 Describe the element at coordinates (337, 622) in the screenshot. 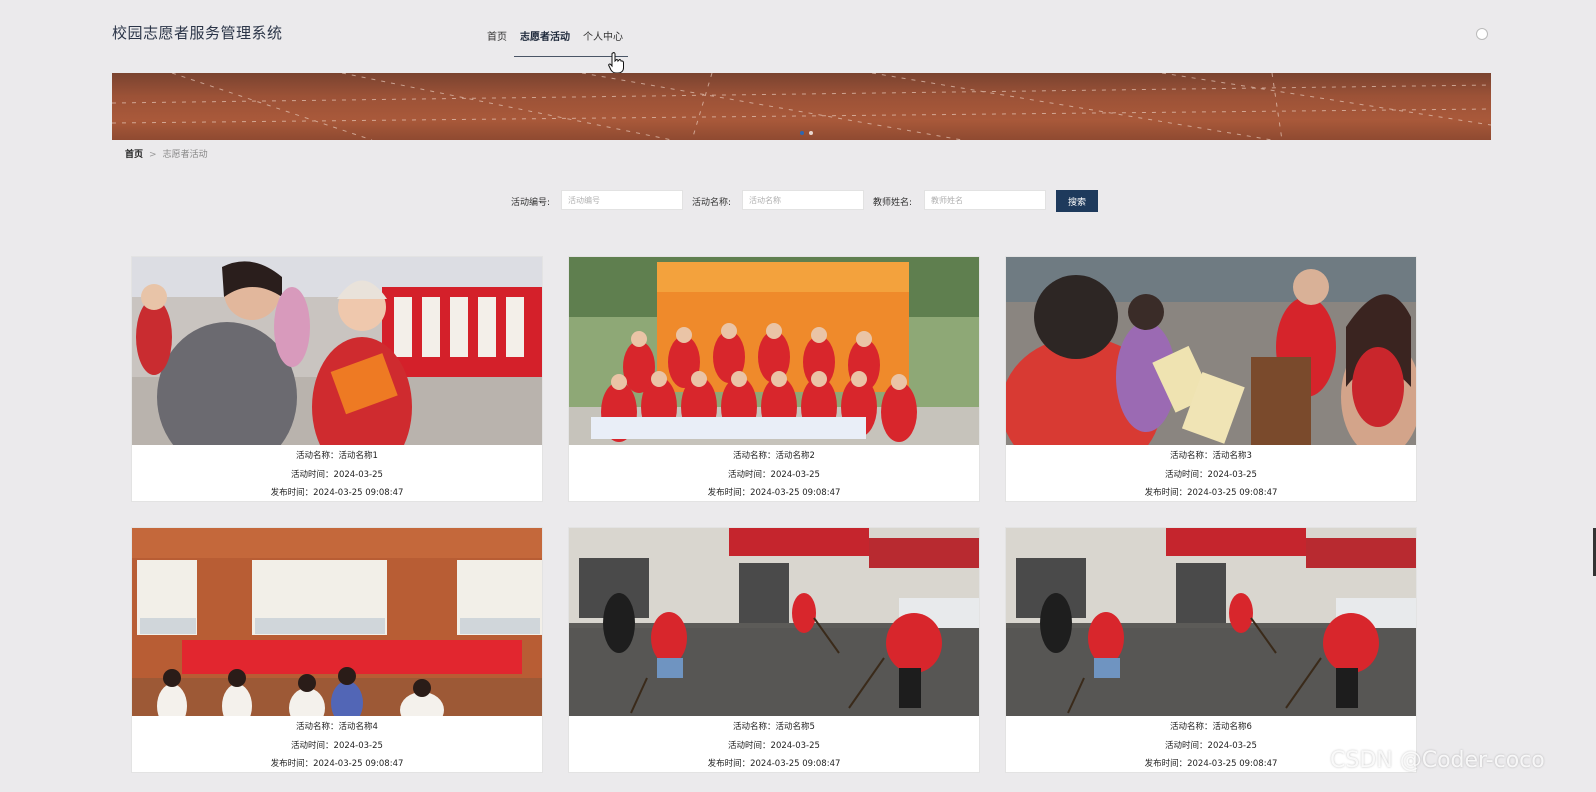

I see `school-event-photo` at that location.